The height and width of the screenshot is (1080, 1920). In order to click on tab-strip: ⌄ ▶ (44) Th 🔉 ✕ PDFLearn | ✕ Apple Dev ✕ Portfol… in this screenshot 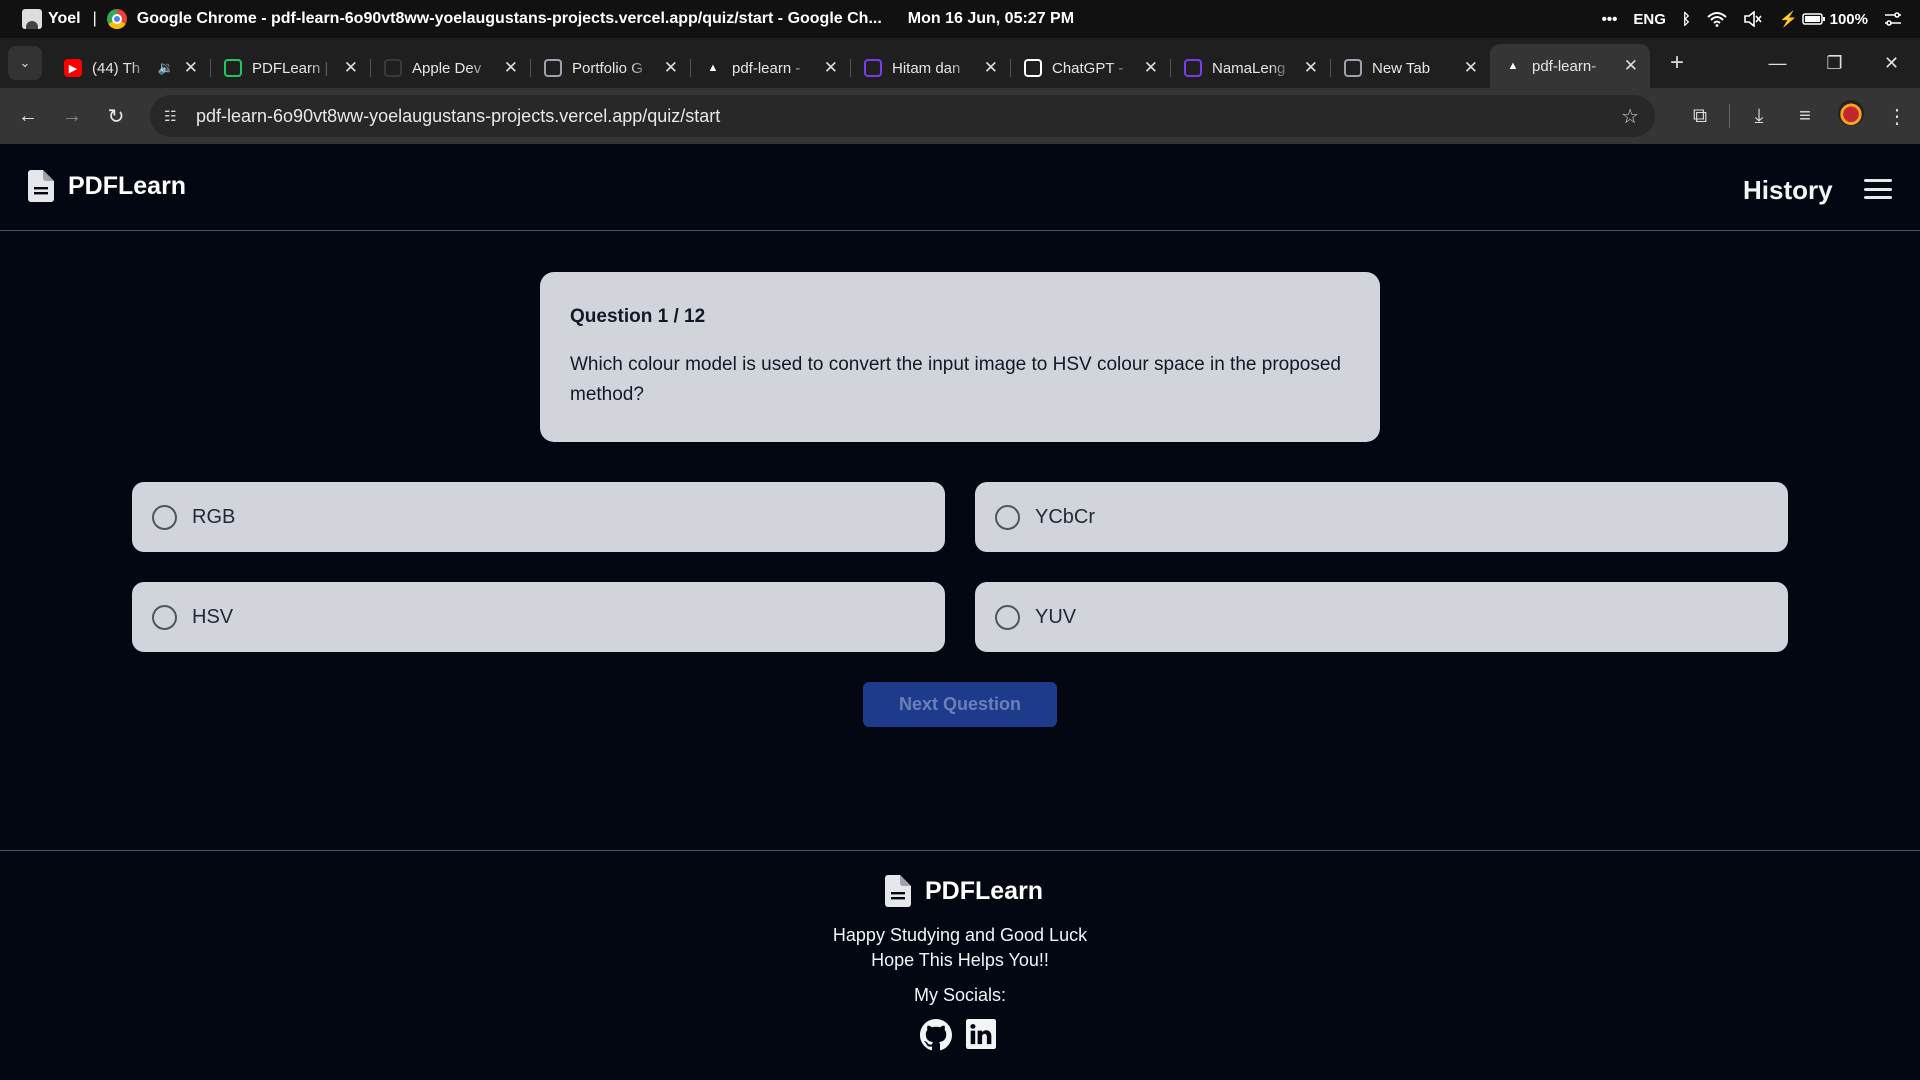, I will do `click(960, 63)`.